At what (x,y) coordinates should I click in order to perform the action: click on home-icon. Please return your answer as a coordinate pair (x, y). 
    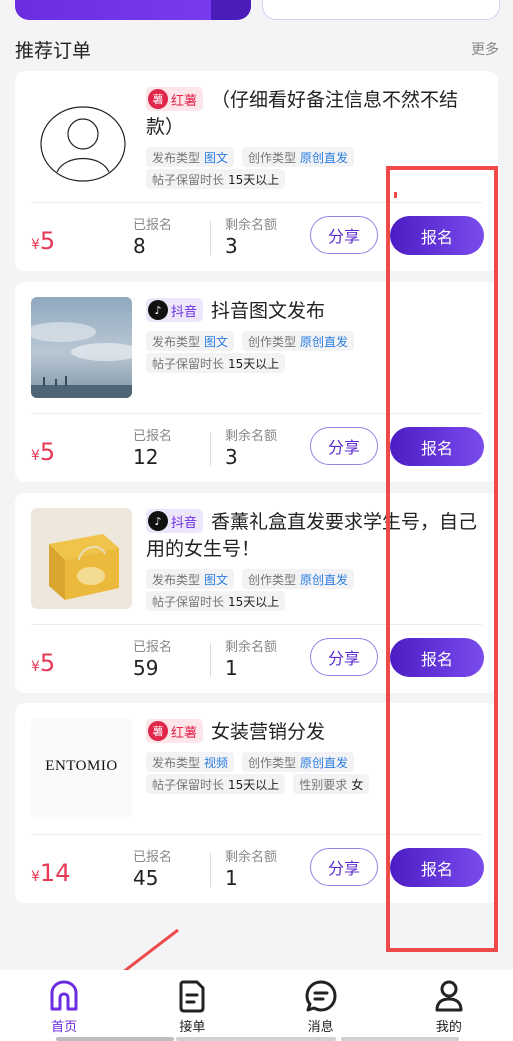
    Looking at the image, I should click on (64, 995).